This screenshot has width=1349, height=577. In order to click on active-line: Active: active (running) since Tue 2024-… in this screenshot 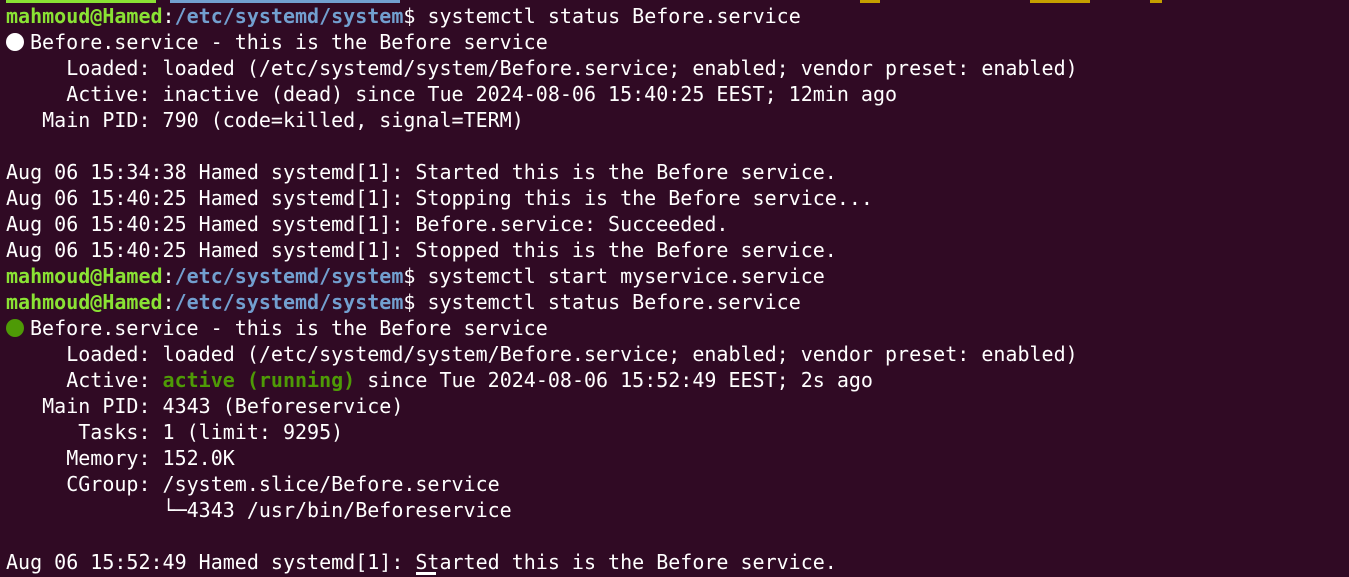, I will do `click(677, 380)`.